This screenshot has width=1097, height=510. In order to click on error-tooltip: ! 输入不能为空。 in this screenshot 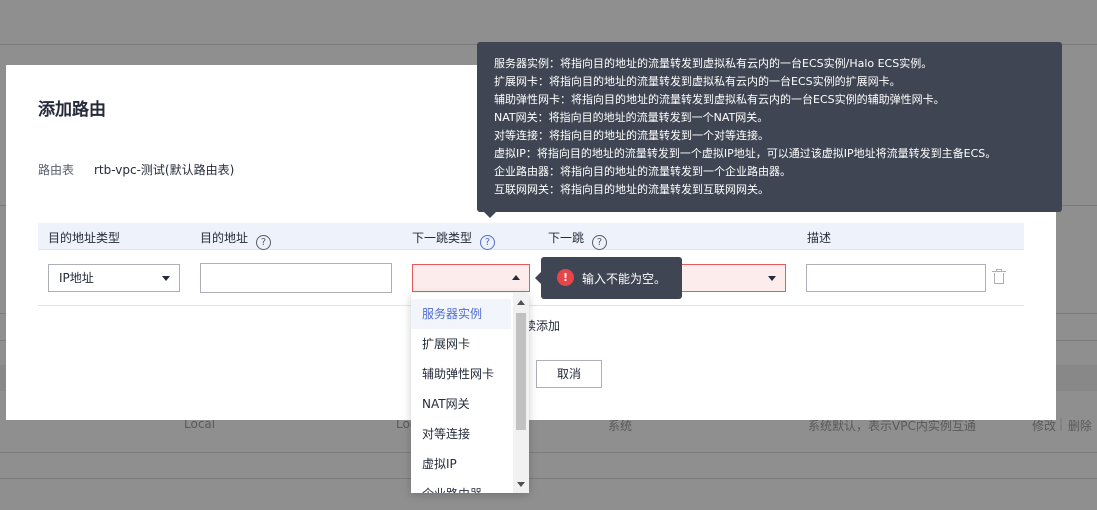, I will do `click(608, 278)`.